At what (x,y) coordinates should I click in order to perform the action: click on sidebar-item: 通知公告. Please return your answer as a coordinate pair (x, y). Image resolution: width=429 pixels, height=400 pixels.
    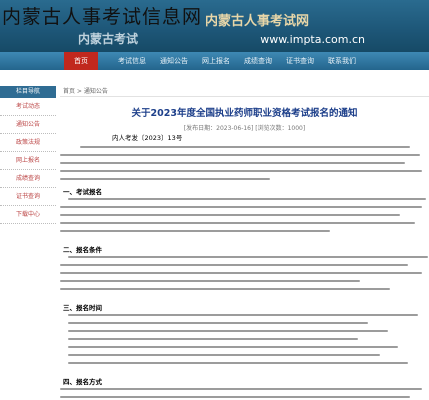
    Looking at the image, I should click on (28, 125).